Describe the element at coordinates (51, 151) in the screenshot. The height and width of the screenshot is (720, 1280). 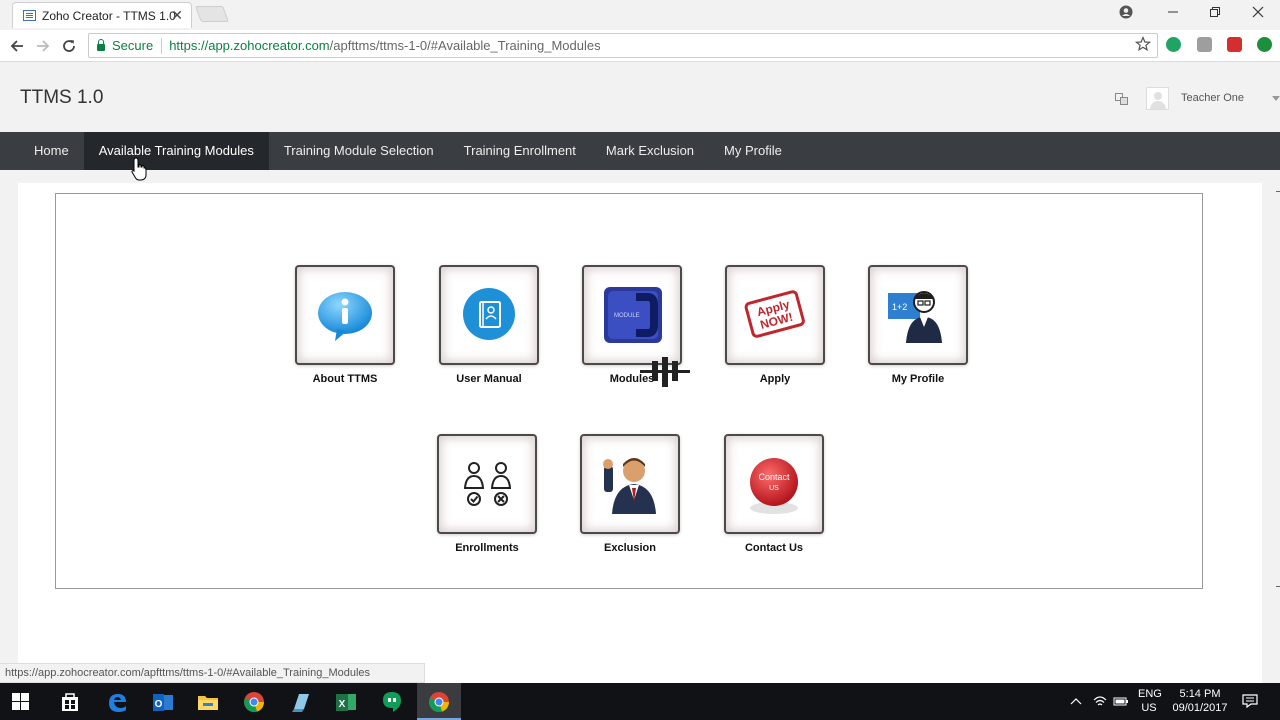
I see `menu-item-home: Home` at that location.